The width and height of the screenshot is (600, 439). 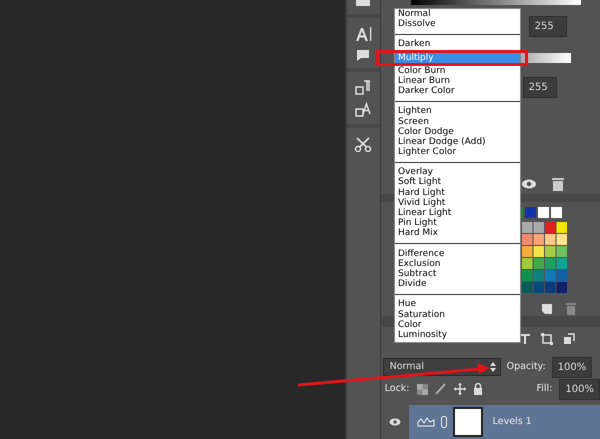 I want to click on layer-name: Levels 1, so click(x=512, y=421).